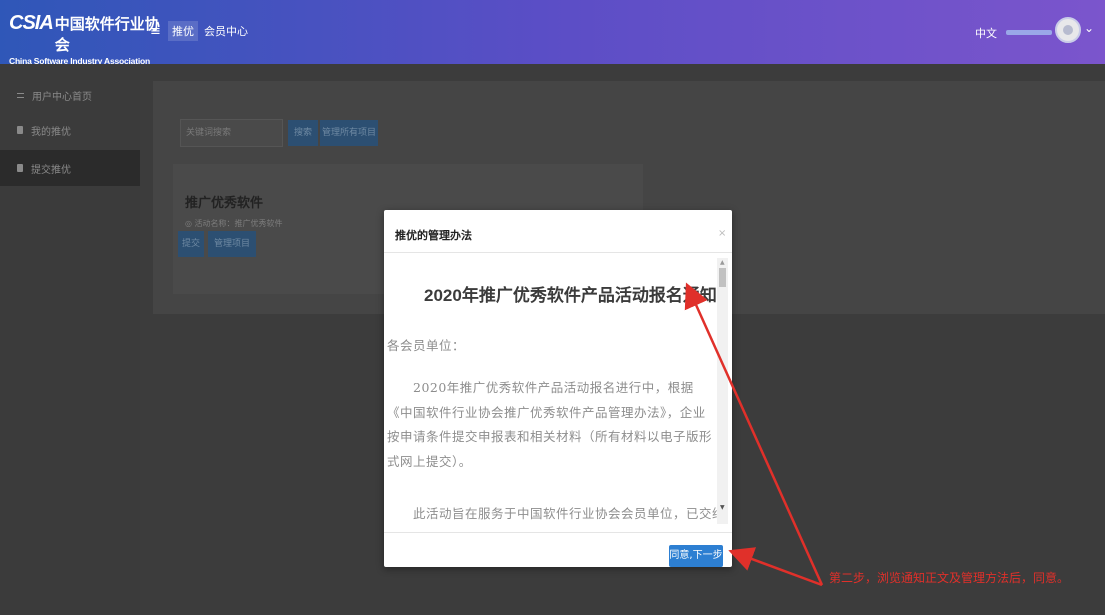 This screenshot has width=1105, height=615. Describe the element at coordinates (569, 513) in the screenshot. I see `notice-paragraph-2: 此活动旨在服务于中国软件行业协会会员单位，已交纳` at that location.